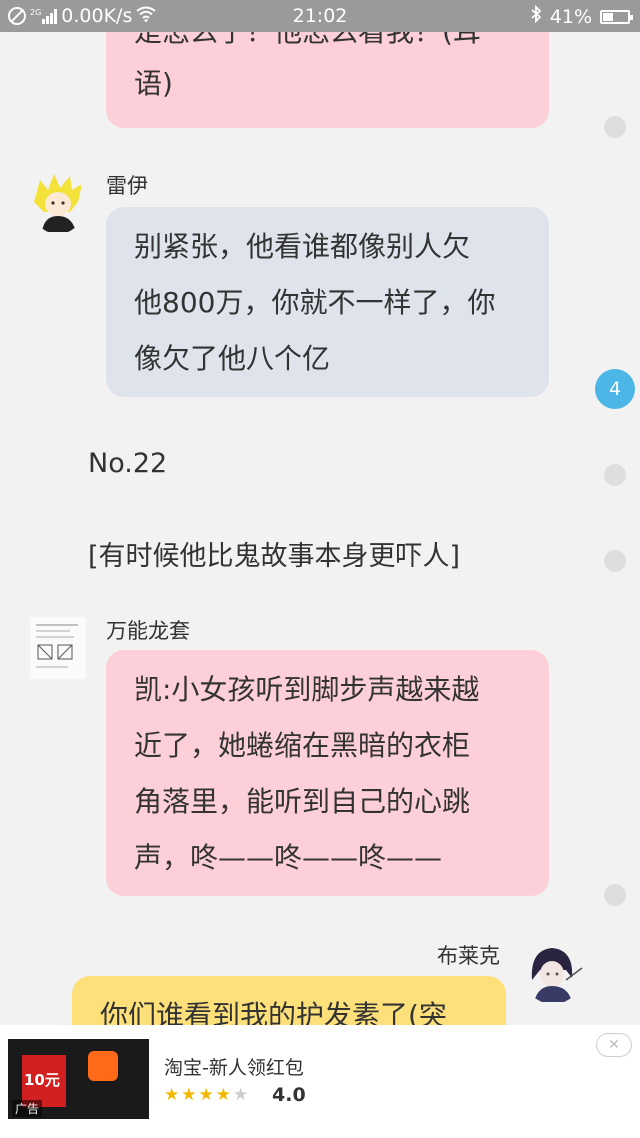 The image size is (640, 1138). What do you see at coordinates (614, 1045) in the screenshot?
I see `close-icon: ✕` at bounding box center [614, 1045].